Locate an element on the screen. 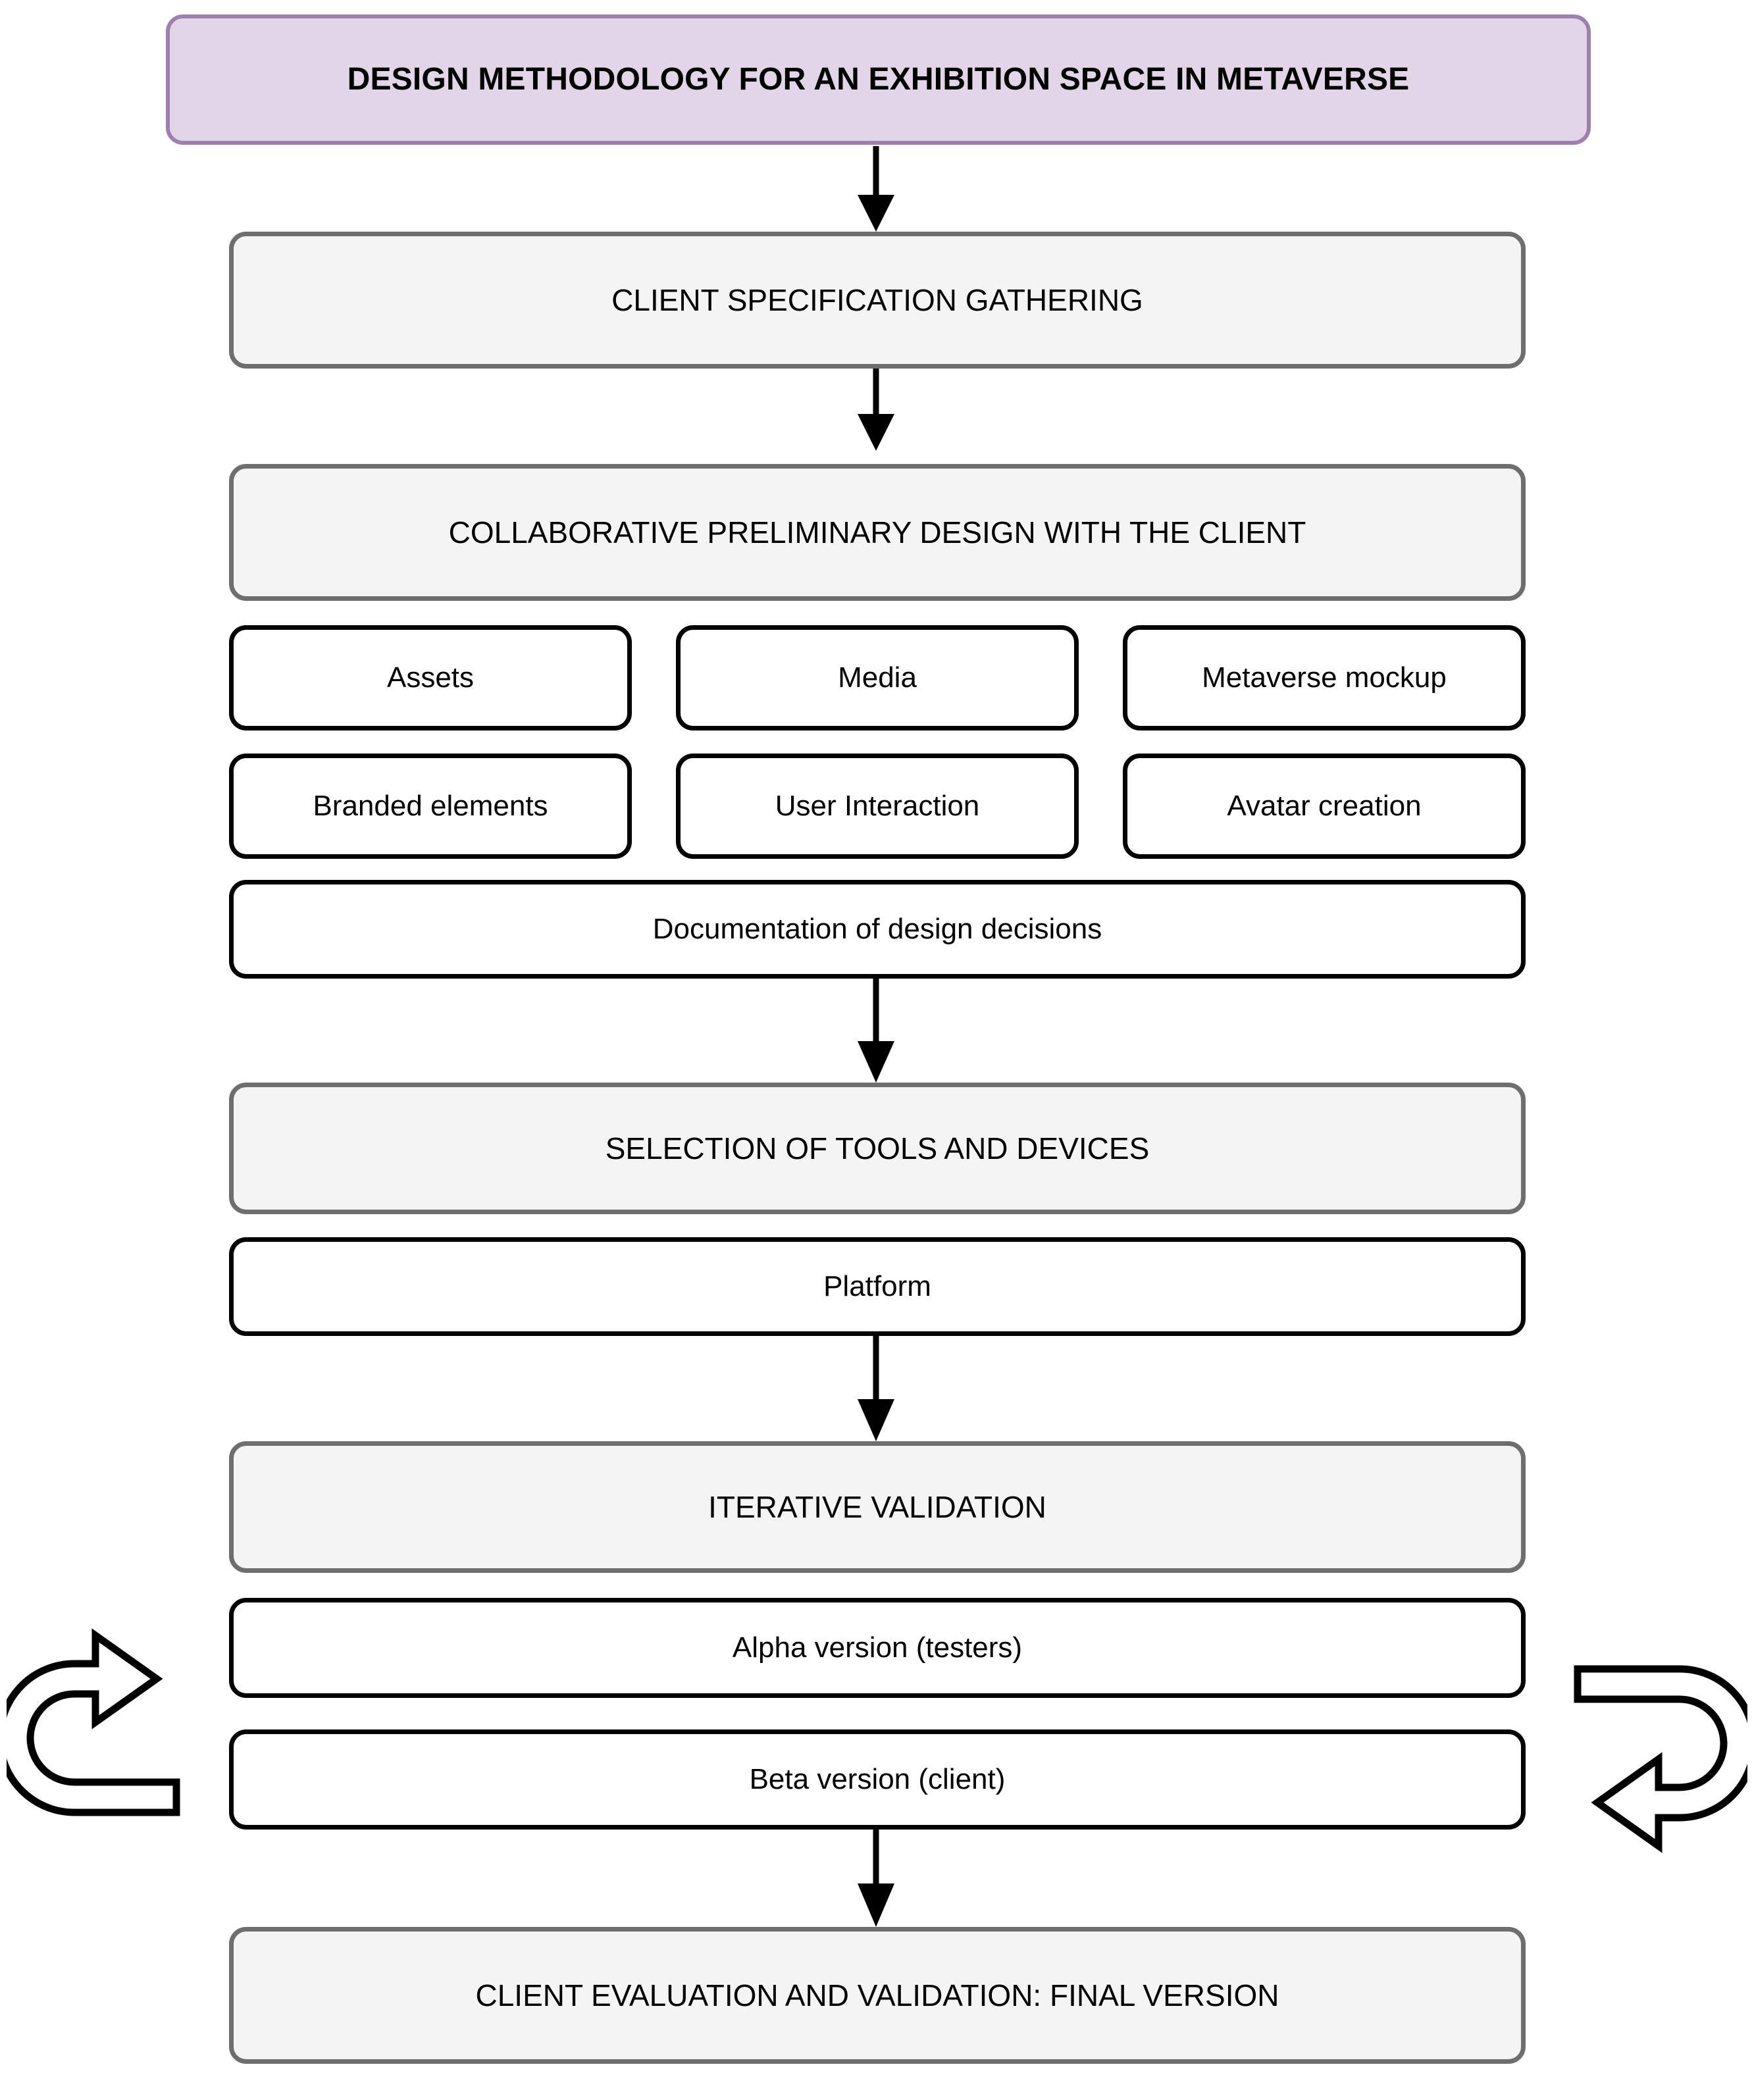 This screenshot has width=1752, height=2100. stage-box-selection-of-tools-and-devices: SELECTION OF TOOLS AND DEVICES is located at coordinates (878, 1148).